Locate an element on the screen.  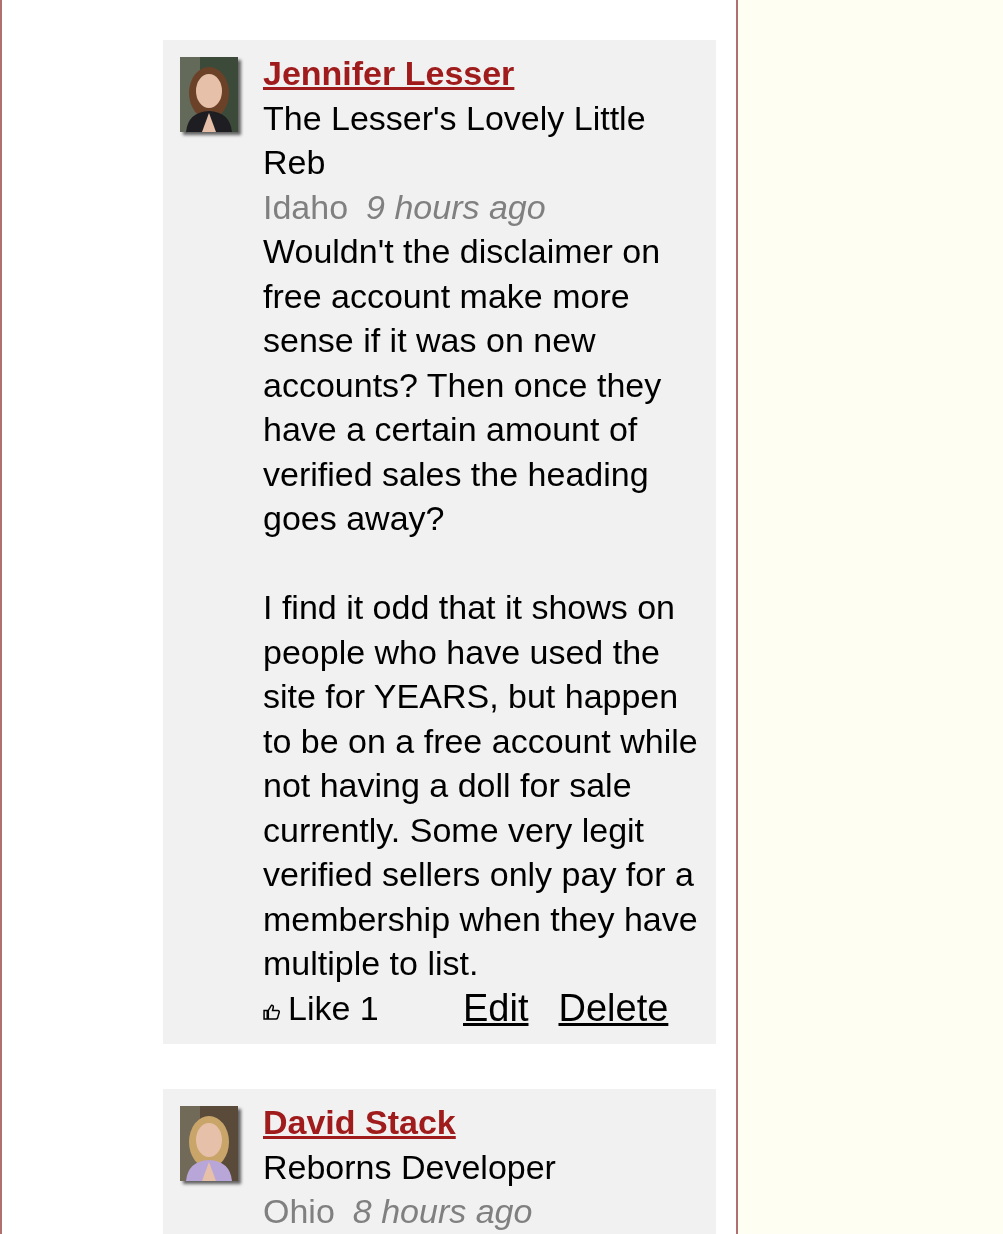
location-text: Idaho is located at coordinates (306, 206).